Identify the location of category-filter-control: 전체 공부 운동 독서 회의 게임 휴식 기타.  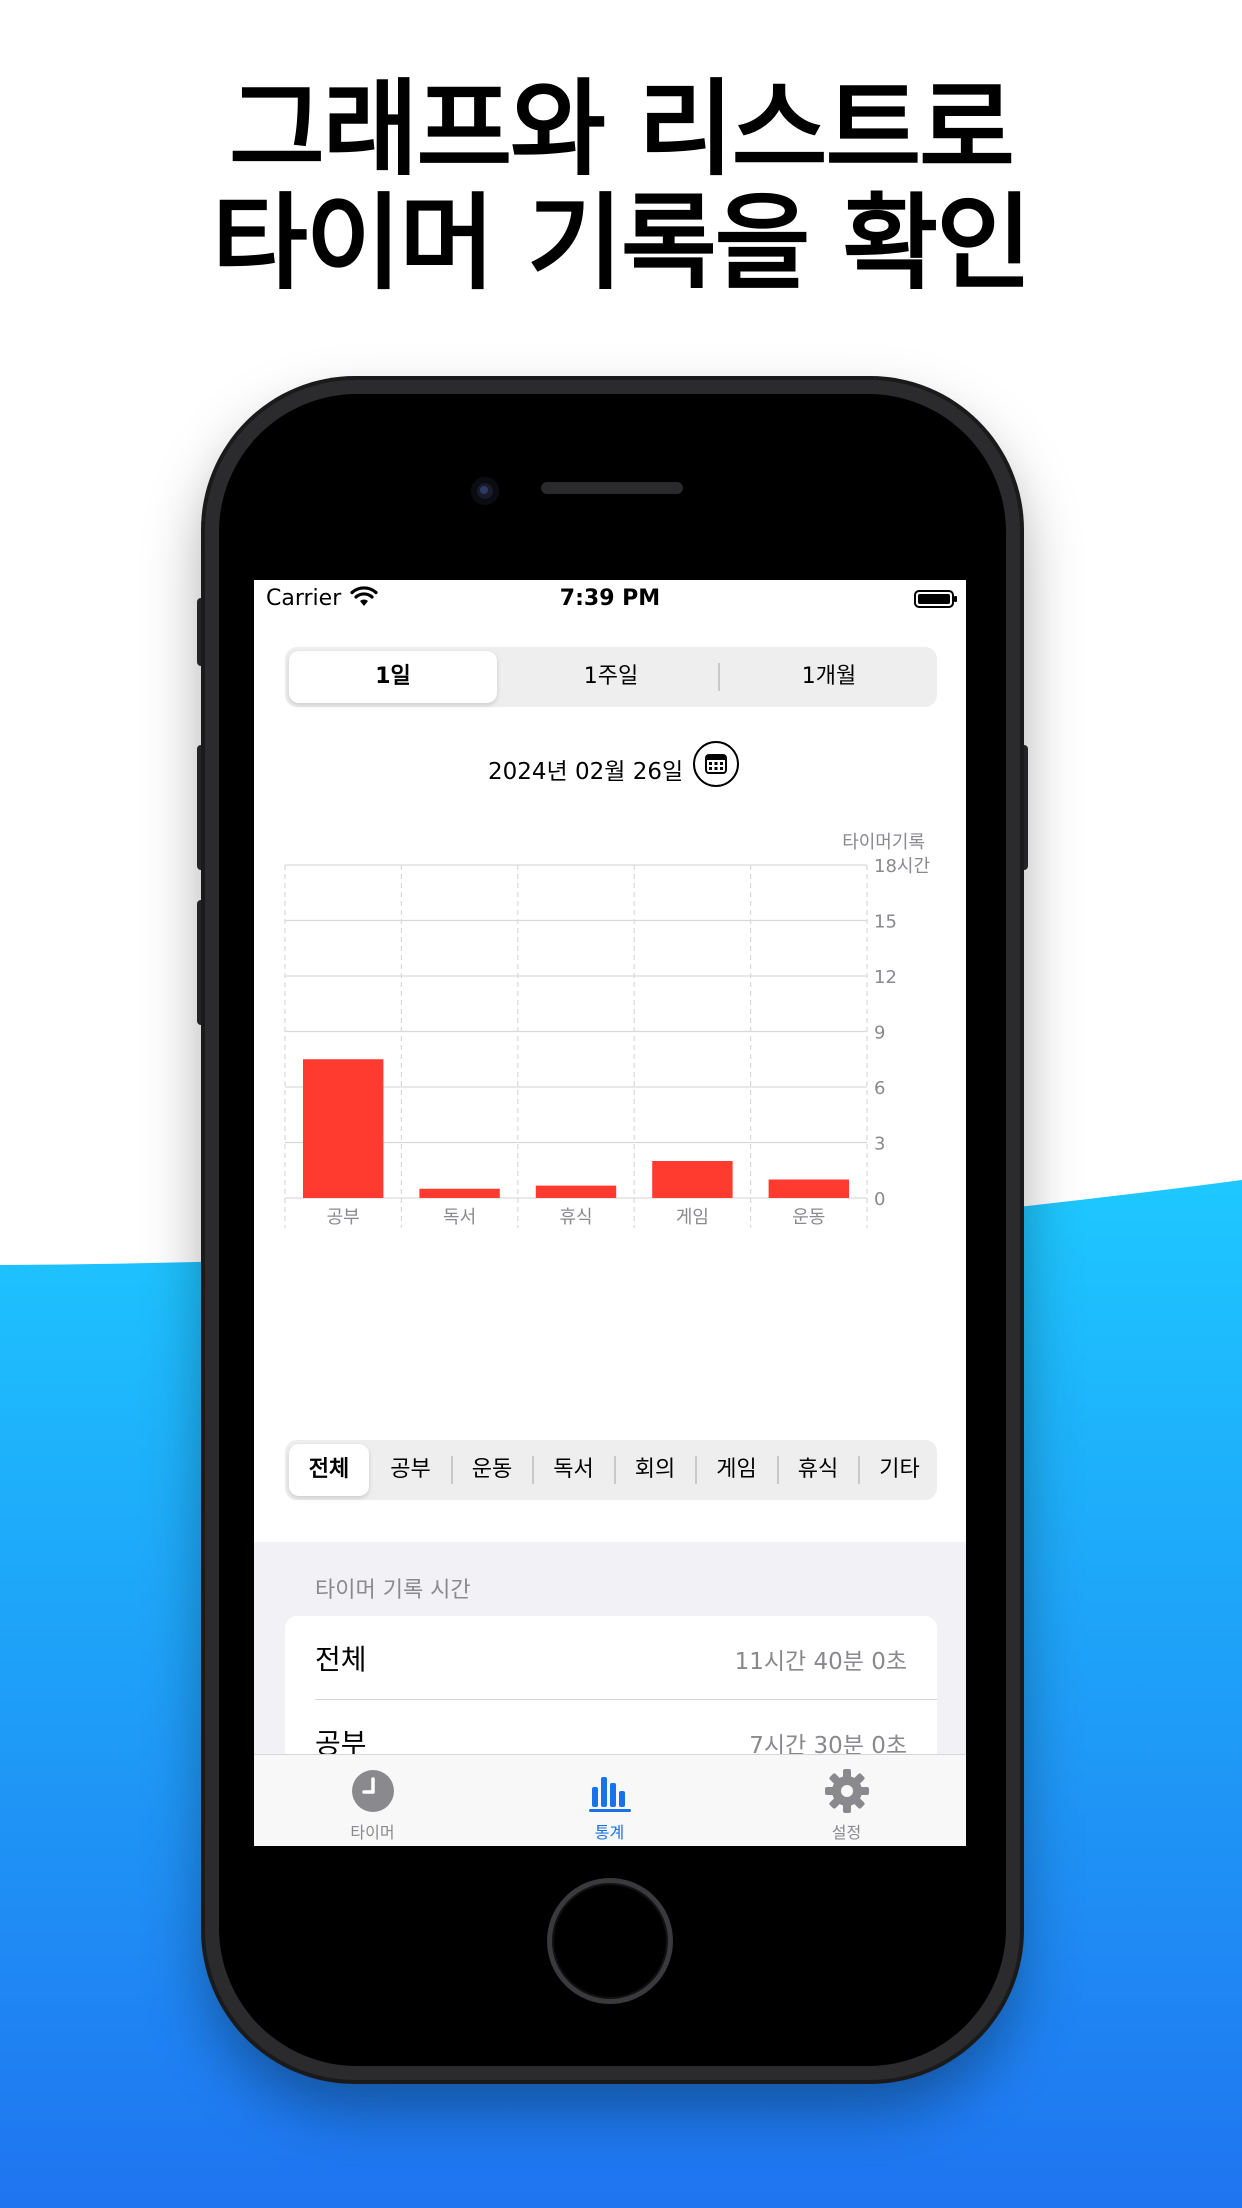
(611, 1470).